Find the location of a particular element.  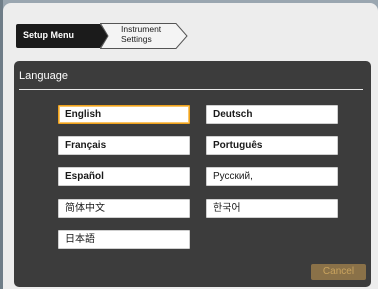

language-option-espanol: Español is located at coordinates (124, 176).